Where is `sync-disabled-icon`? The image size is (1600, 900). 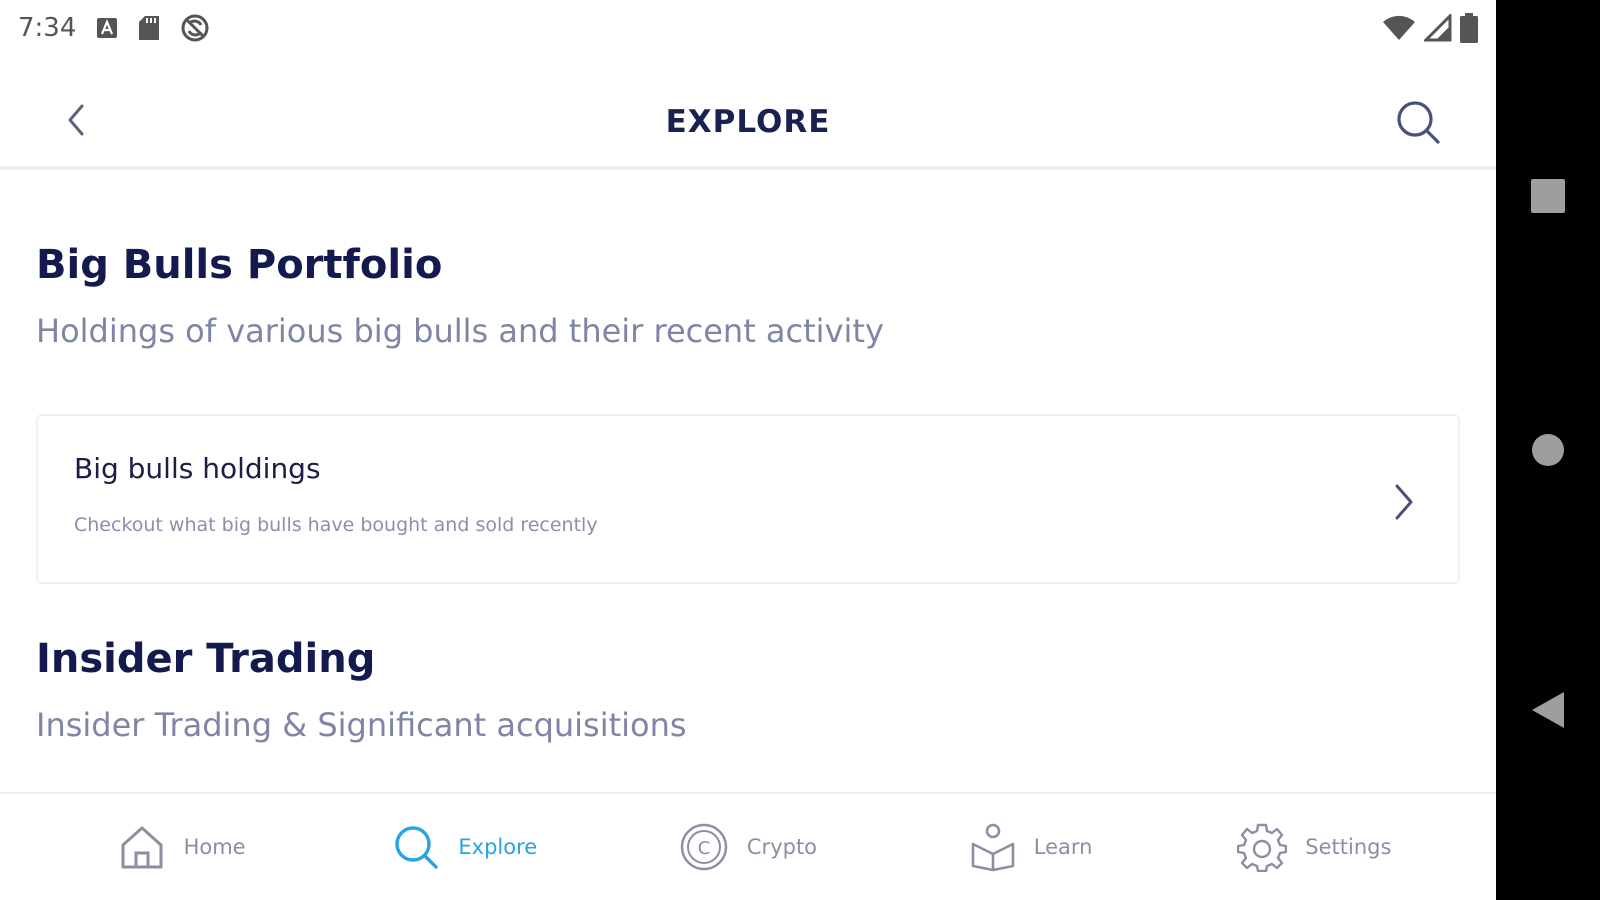 sync-disabled-icon is located at coordinates (195, 28).